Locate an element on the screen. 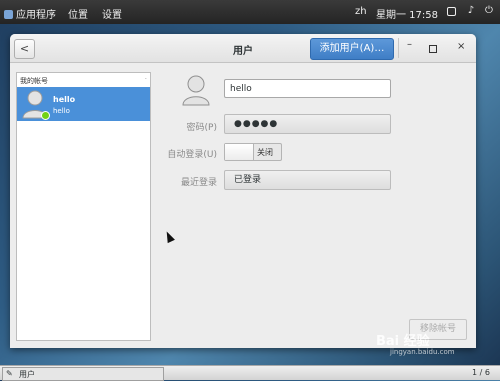 This screenshot has height=381, width=500. account-list-header-mark: · is located at coordinates (145, 79).